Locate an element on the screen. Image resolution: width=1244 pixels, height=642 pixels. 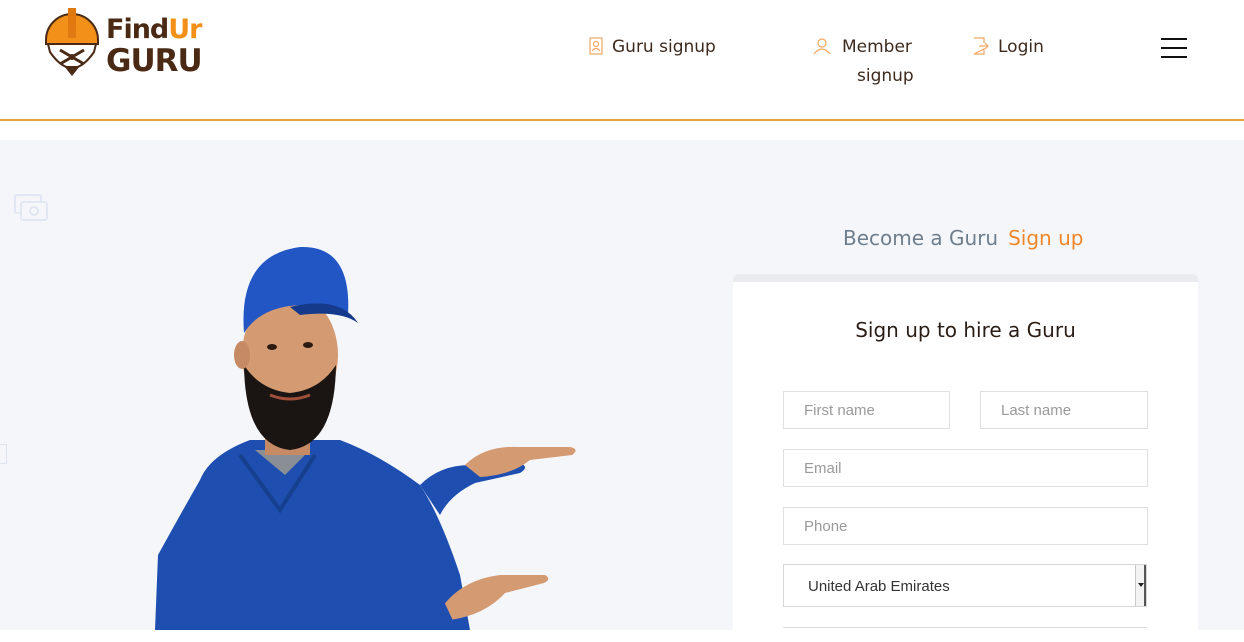
findurguru-logo: FindUr GURU is located at coordinates (127, 43).